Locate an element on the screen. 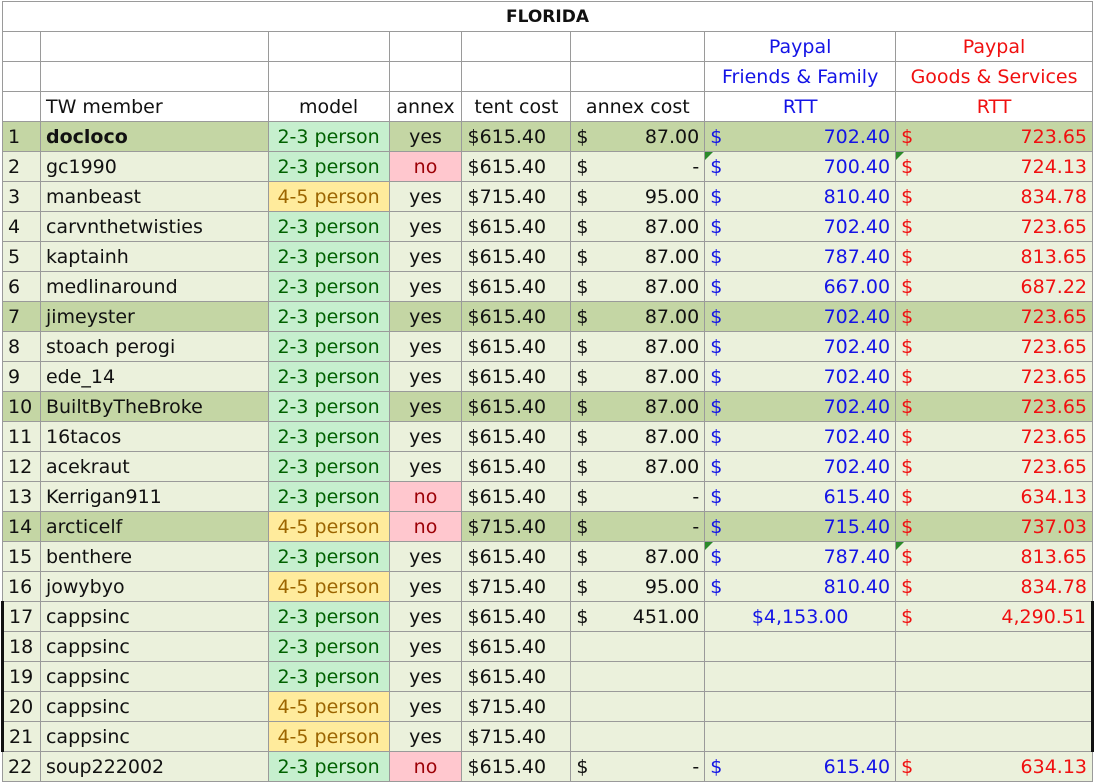 The height and width of the screenshot is (784, 1094). ff-rtt-cell: $700.40 is located at coordinates (800, 166).